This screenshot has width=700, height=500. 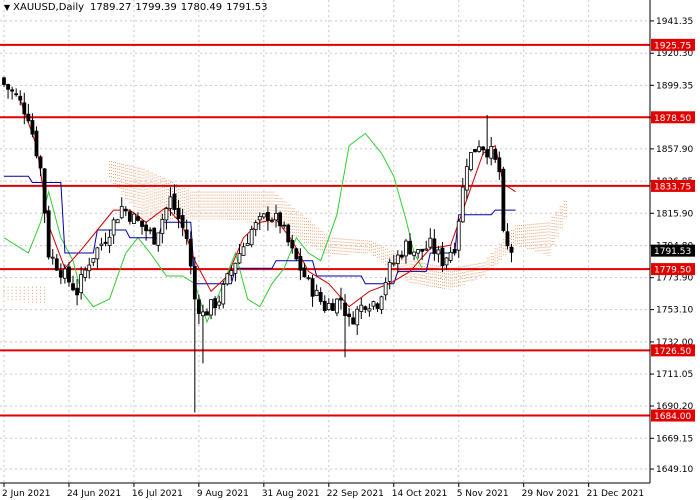 I want to click on x-tick-label: 5 Nov 2021, so click(x=483, y=494).